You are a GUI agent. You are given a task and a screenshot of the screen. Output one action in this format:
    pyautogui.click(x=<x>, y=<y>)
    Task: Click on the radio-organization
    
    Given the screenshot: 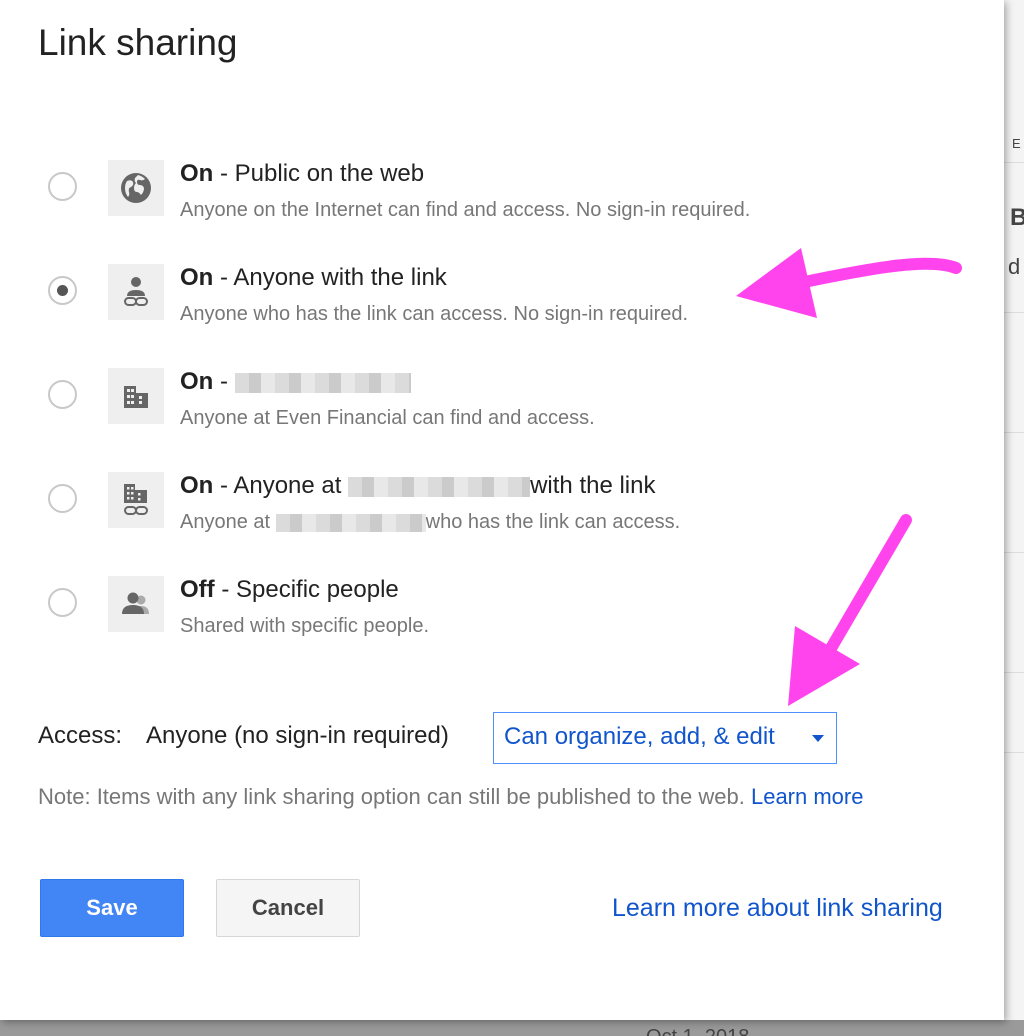 What is the action you would take?
    pyautogui.click(x=62, y=394)
    